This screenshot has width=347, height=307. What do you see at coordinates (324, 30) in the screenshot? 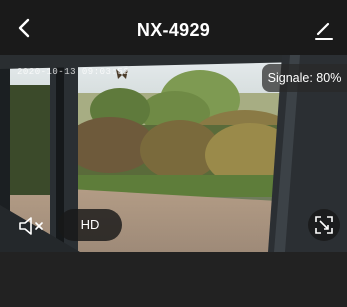
I see `edit-pencil-icon` at bounding box center [324, 30].